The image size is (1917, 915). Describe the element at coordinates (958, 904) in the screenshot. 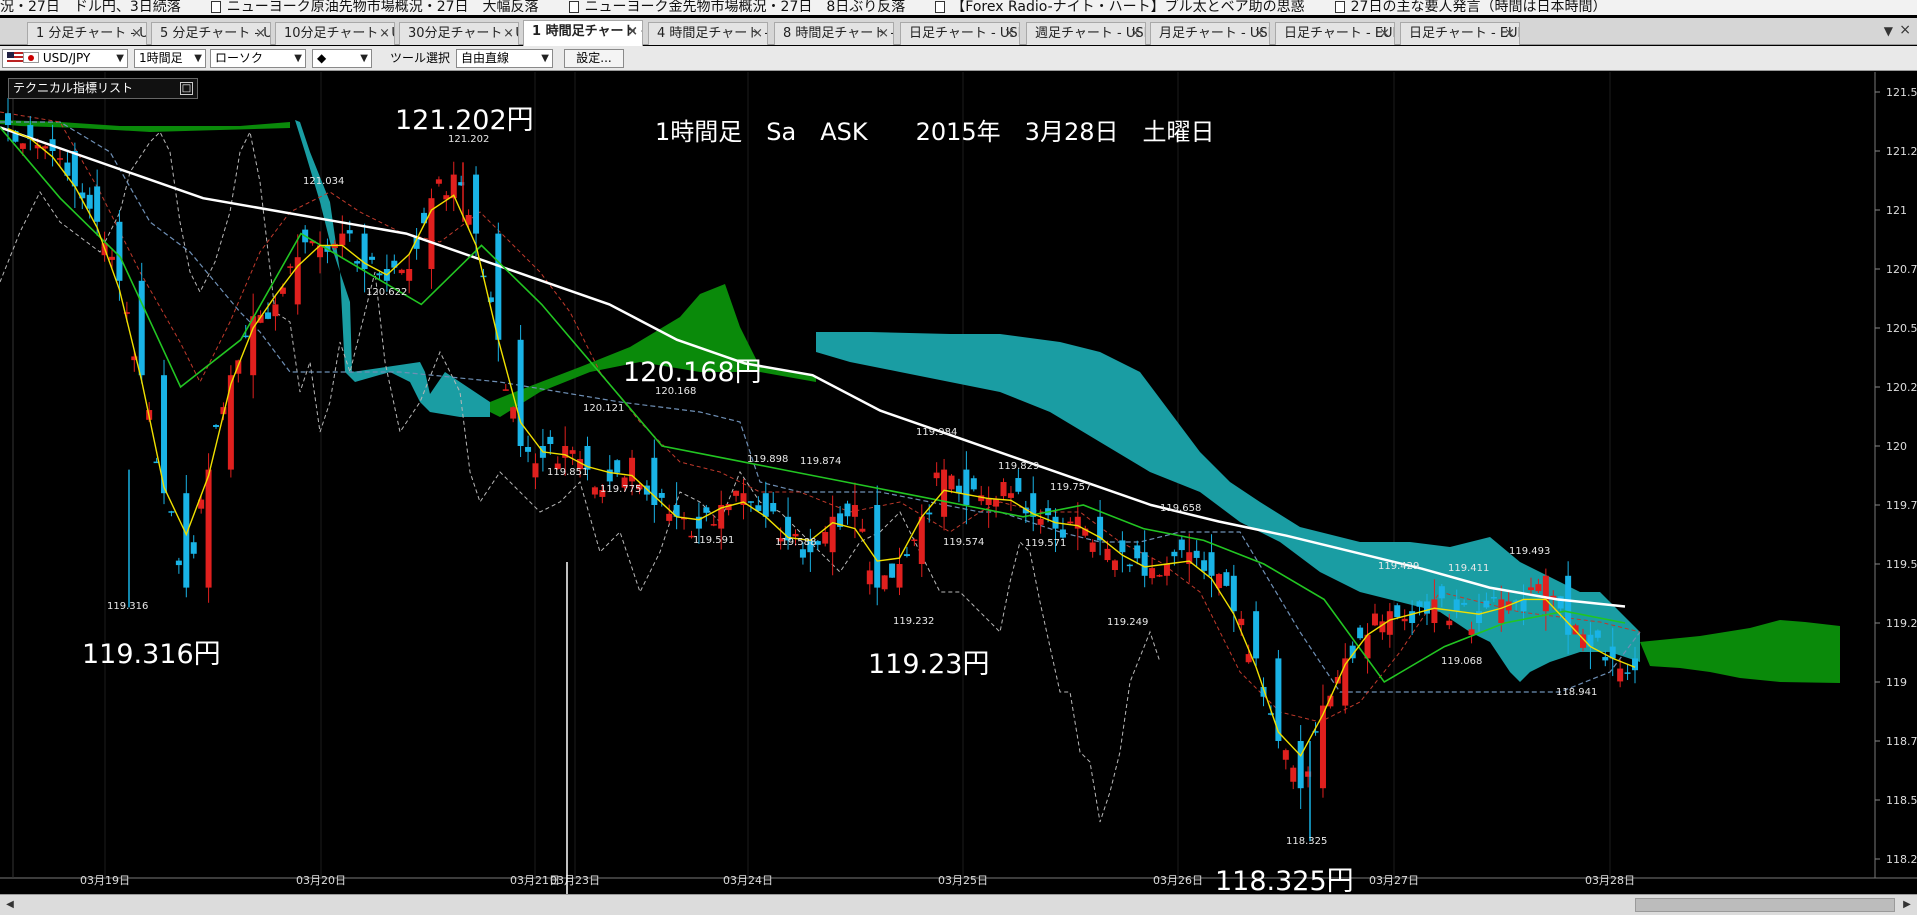

I see `horizontal-scrollbar: ◀ ▶` at that location.